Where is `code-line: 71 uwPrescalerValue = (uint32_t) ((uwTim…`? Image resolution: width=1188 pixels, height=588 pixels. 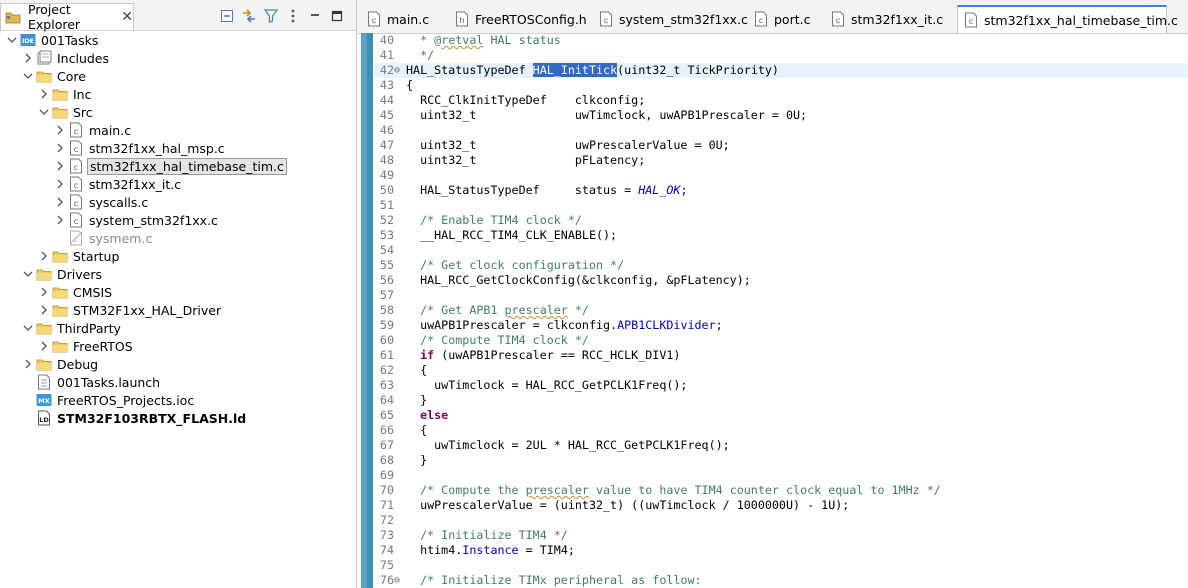
code-line: 71 uwPrescalerValue = (uint32_t) ((uwTim… is located at coordinates (781, 505).